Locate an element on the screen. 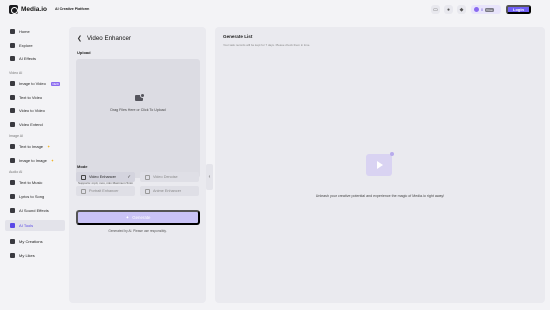  enhance-icon is located at coordinates (83, 177).